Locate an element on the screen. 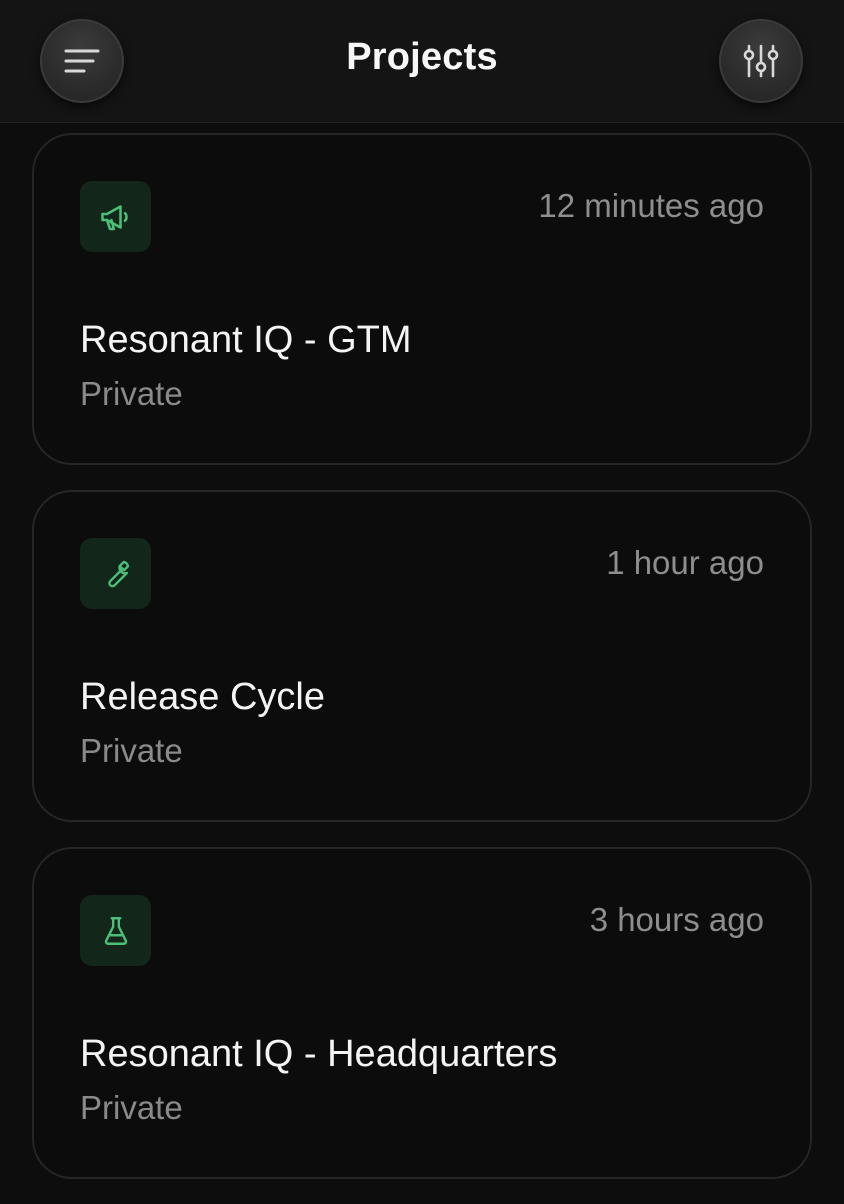 Image resolution: width=844 pixels, height=1204 pixels. wrench-icon is located at coordinates (118, 573).